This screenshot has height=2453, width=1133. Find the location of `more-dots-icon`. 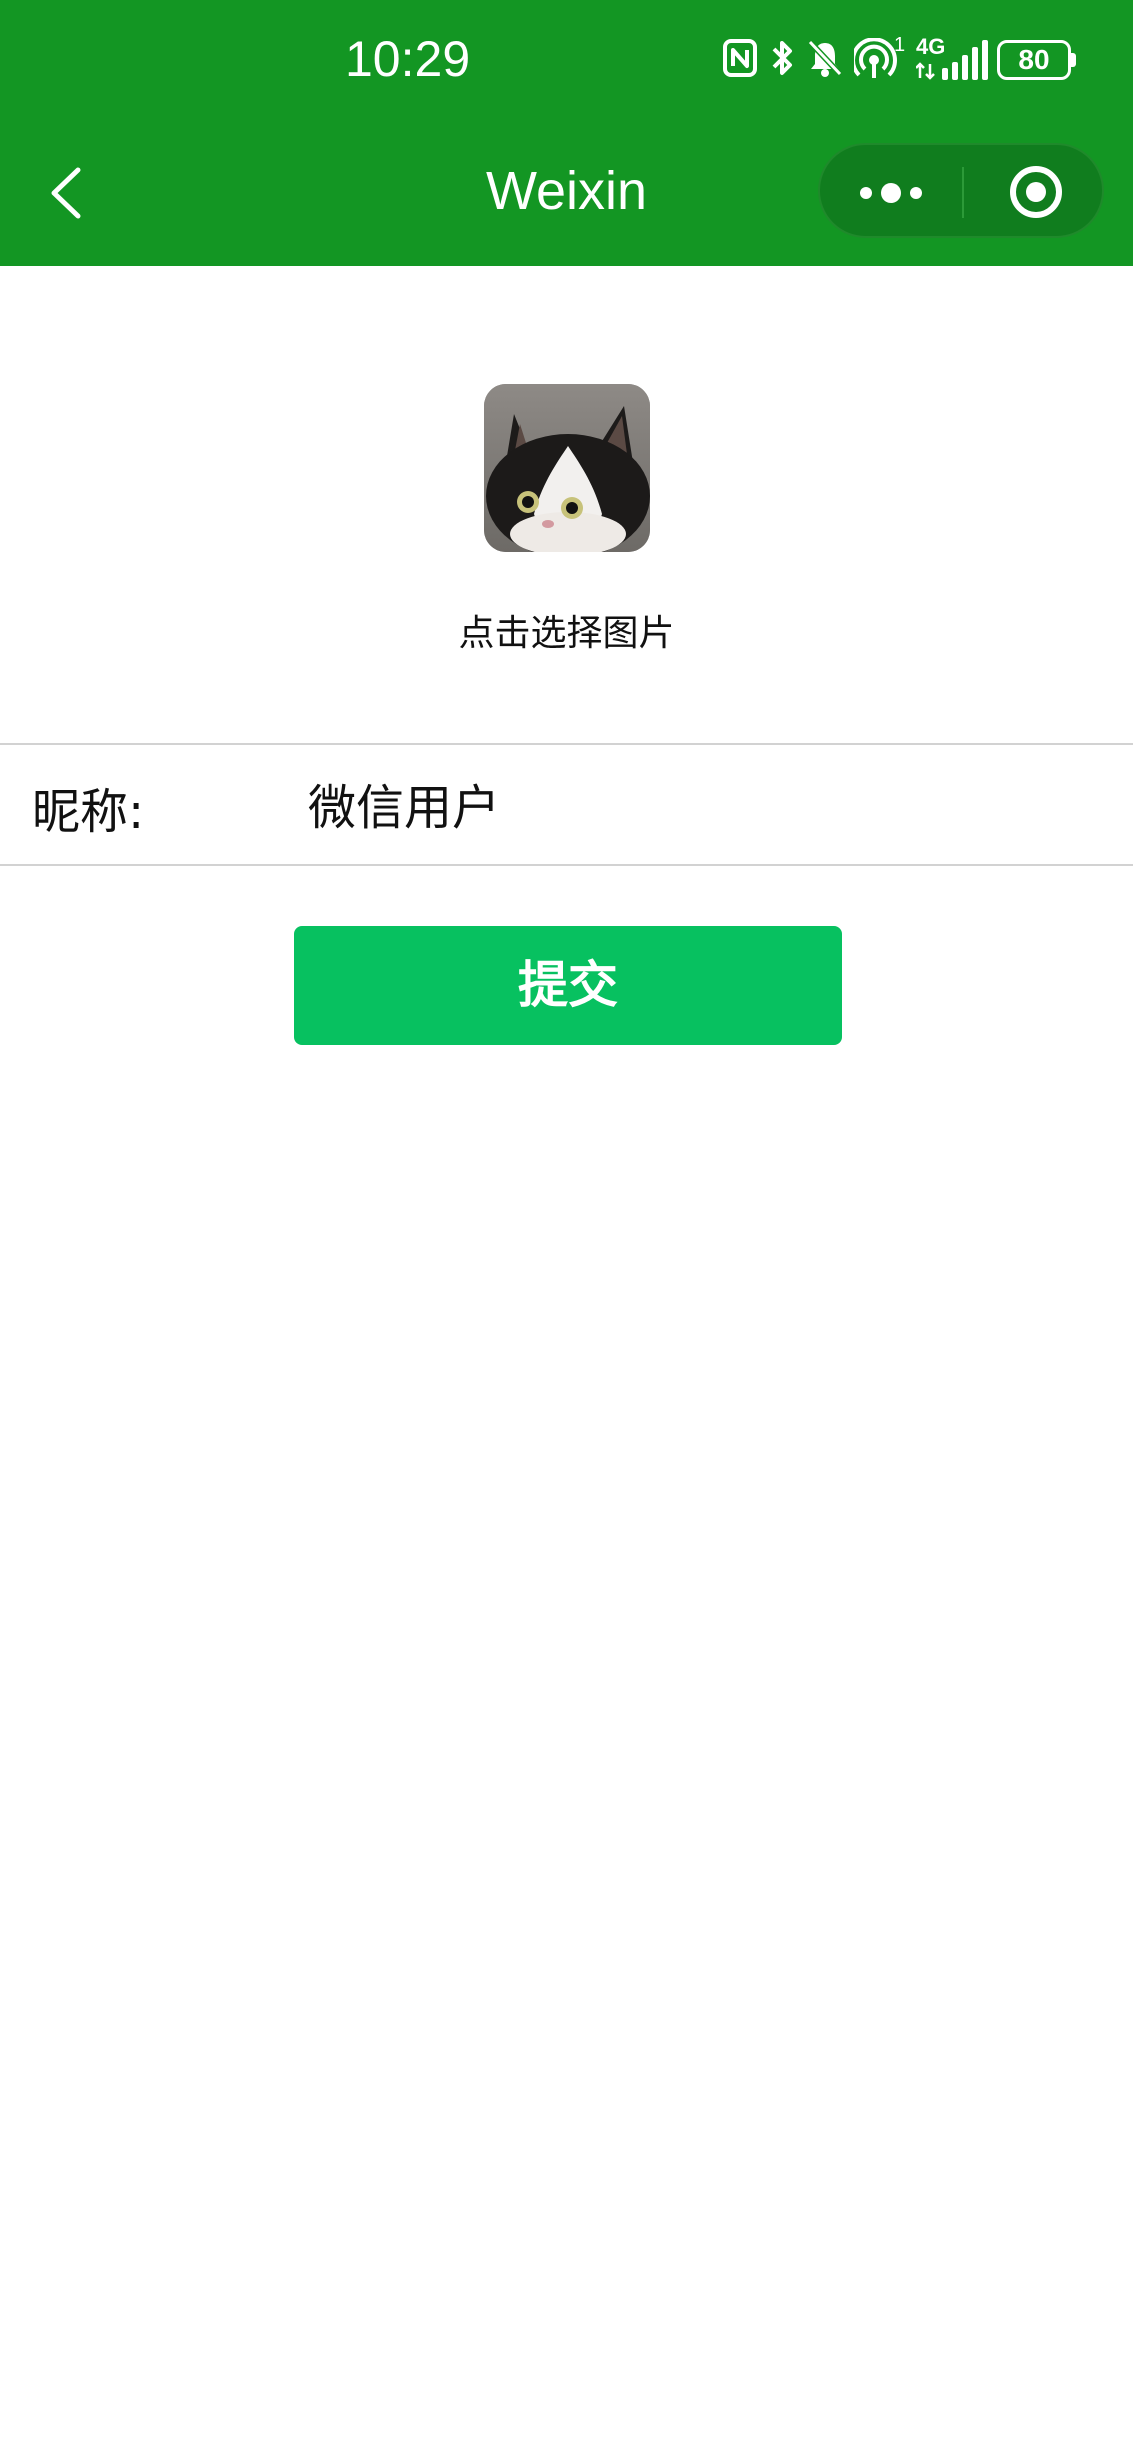

more-dots-icon is located at coordinates (891, 193).